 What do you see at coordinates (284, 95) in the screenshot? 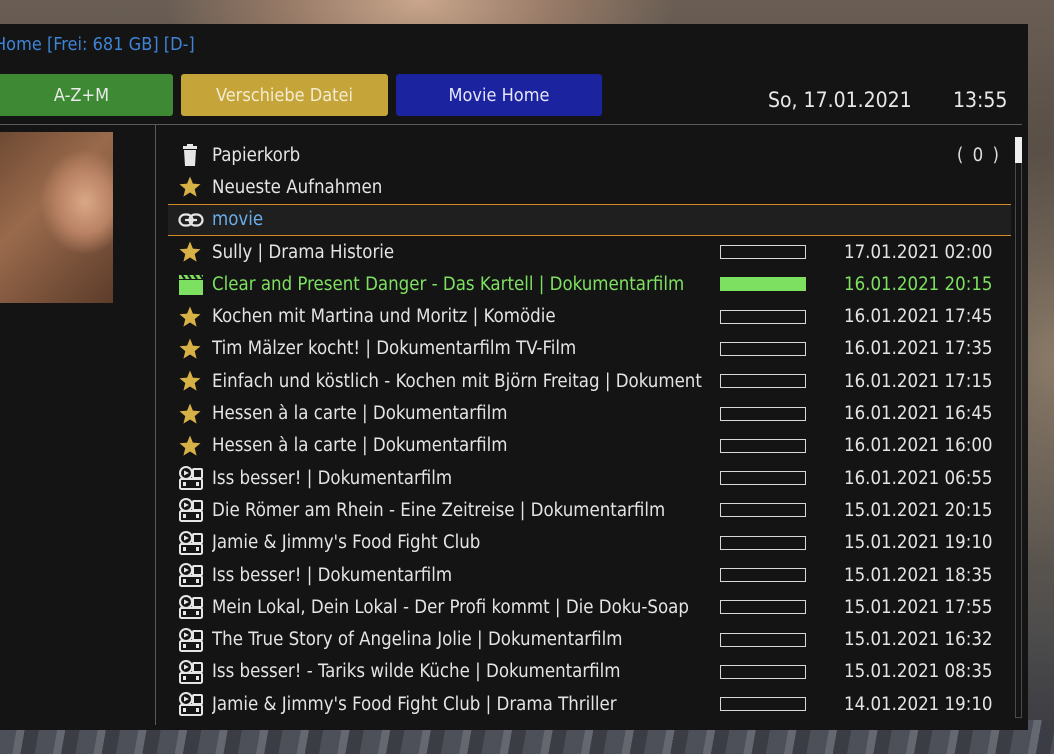
I see `move-file-button: Verschiebe Datei` at bounding box center [284, 95].